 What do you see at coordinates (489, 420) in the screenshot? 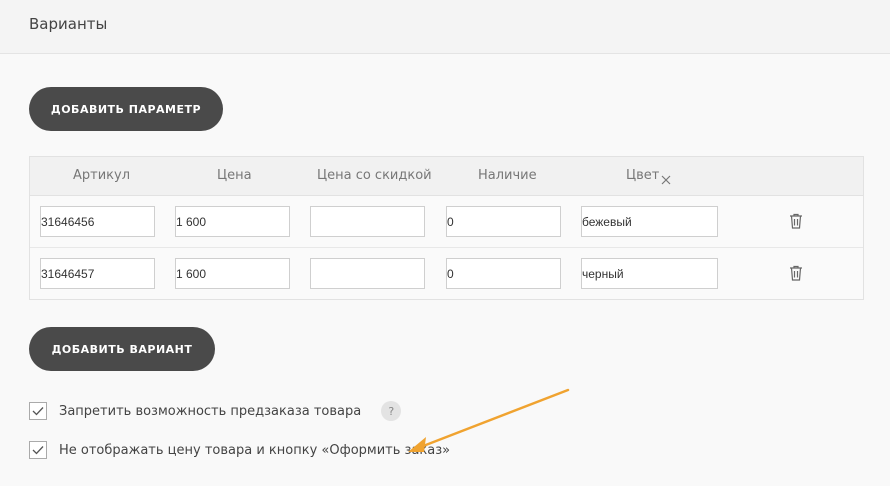
I see `annotation-arrow-icon` at bounding box center [489, 420].